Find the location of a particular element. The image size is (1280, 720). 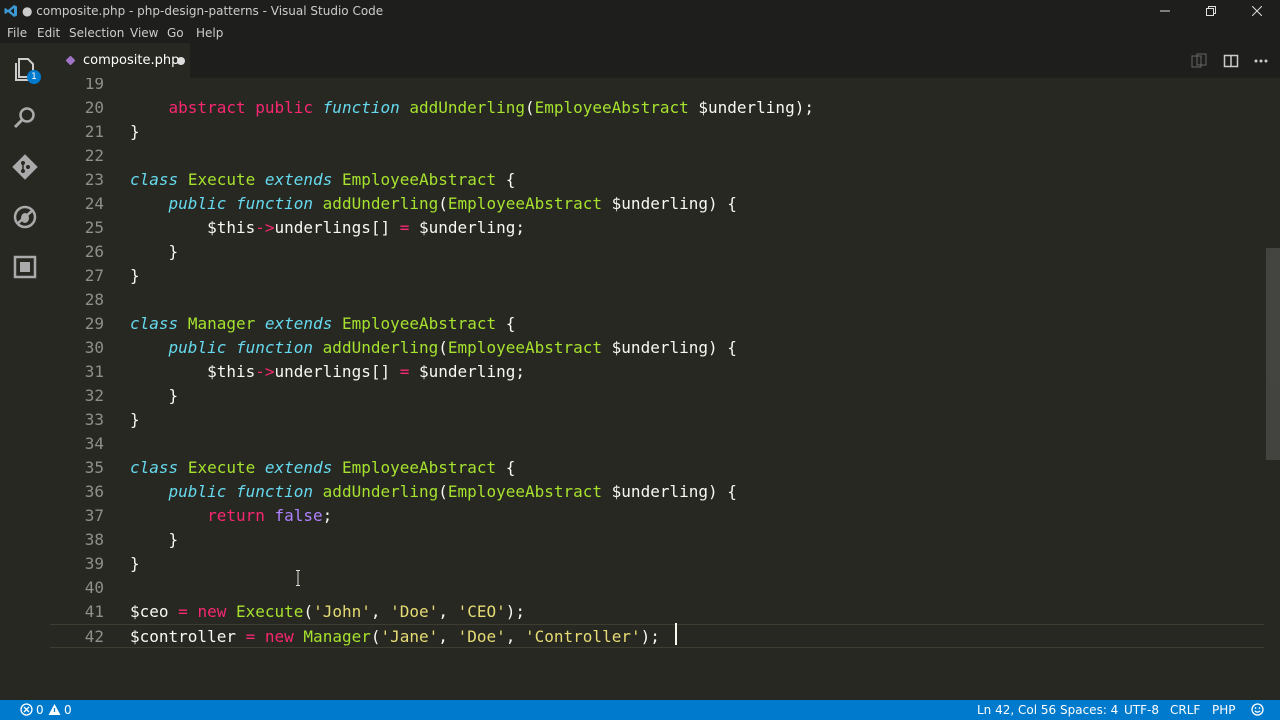

menu-view: View is located at coordinates (144, 33).